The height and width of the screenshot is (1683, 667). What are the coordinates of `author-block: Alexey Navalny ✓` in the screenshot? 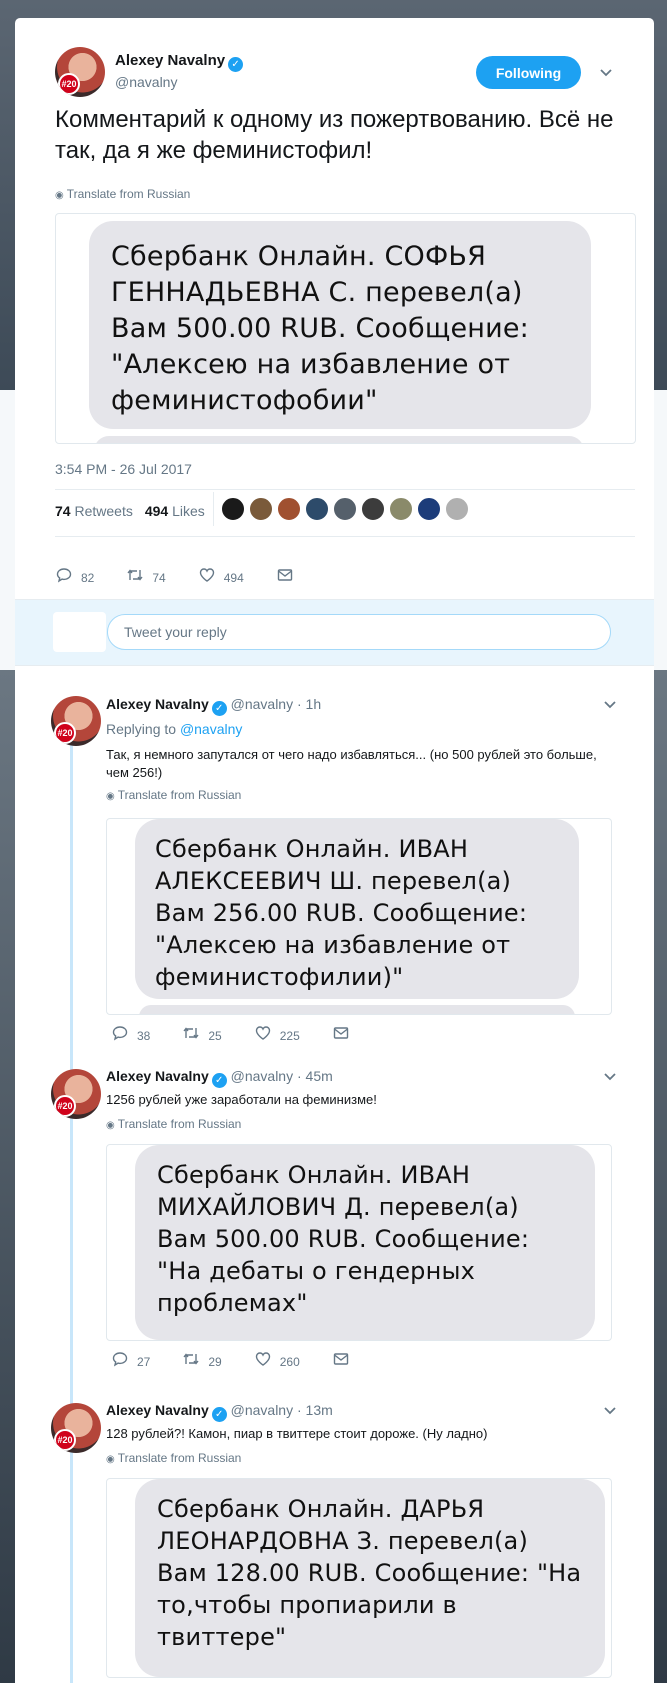 It's located at (179, 62).